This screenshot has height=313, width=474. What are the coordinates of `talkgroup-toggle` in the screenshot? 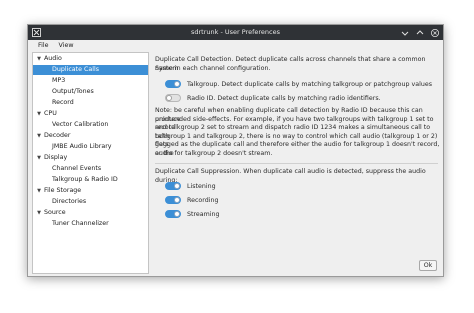 It's located at (173, 84).